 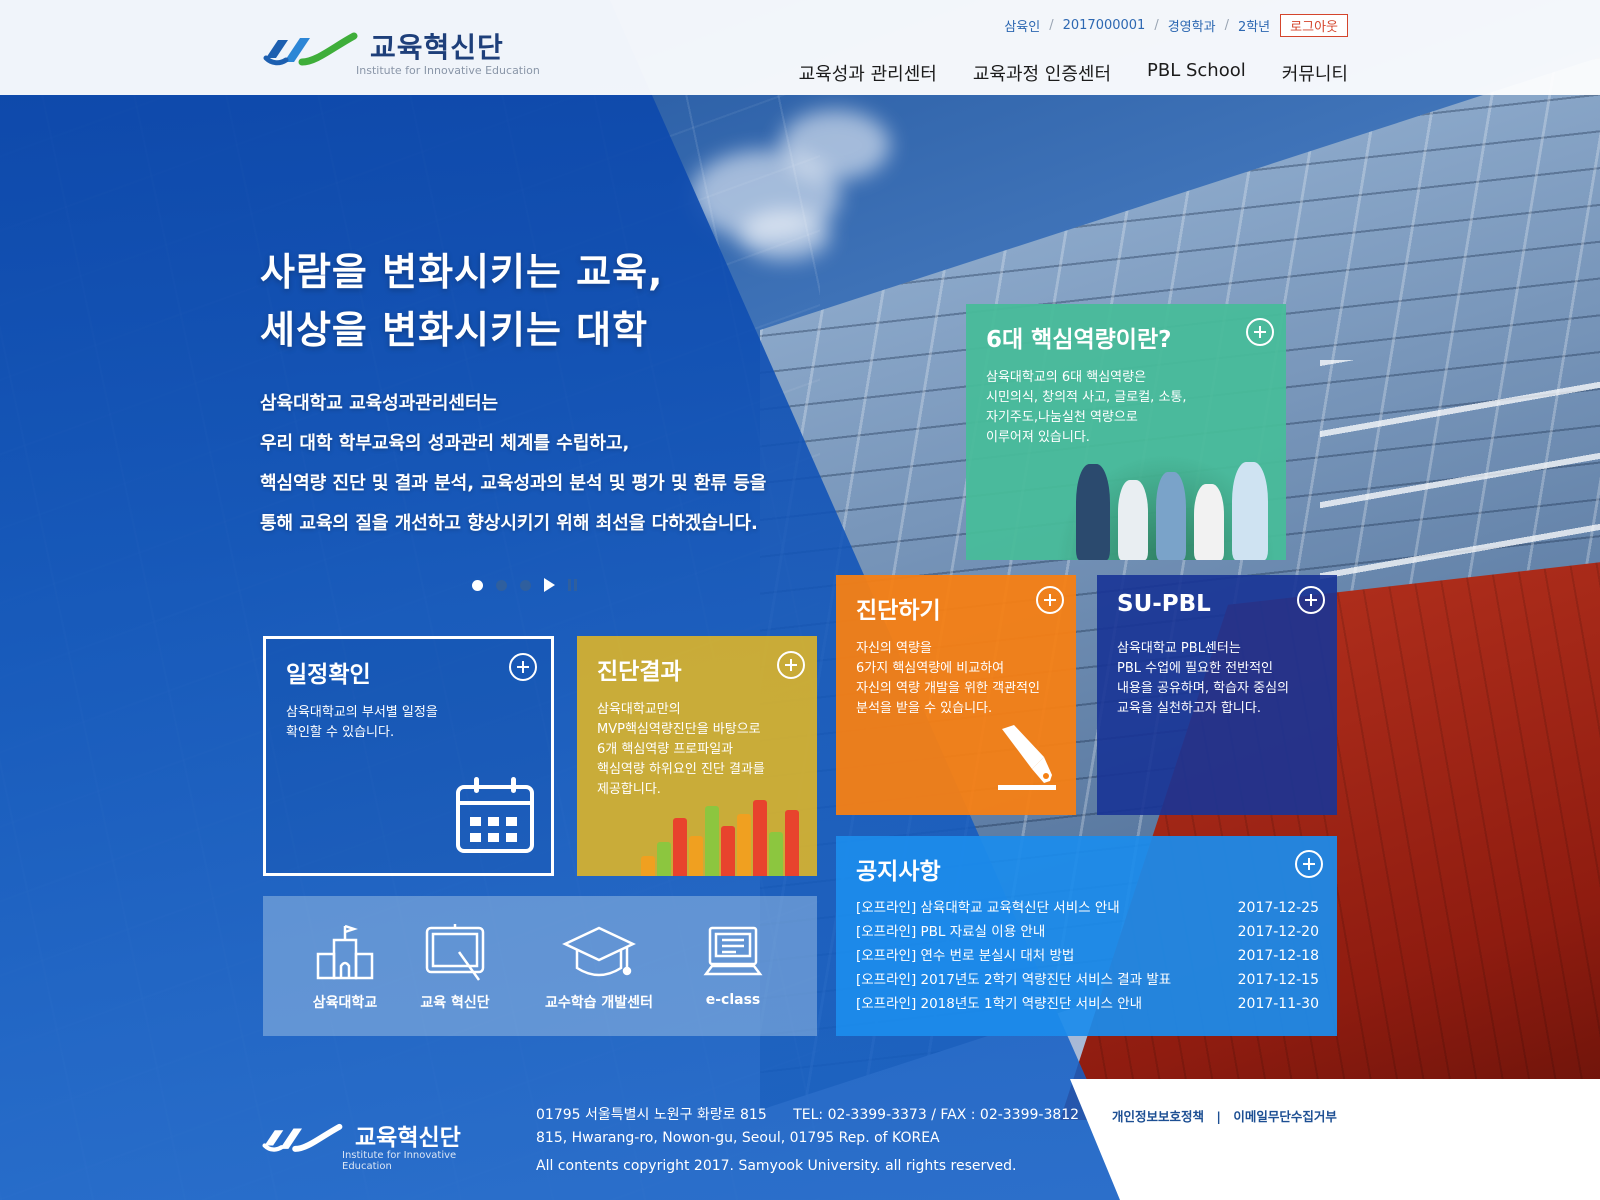 What do you see at coordinates (1195, 668) in the screenshot?
I see `desc-line: PBL 수업에 필요한 전반적인` at bounding box center [1195, 668].